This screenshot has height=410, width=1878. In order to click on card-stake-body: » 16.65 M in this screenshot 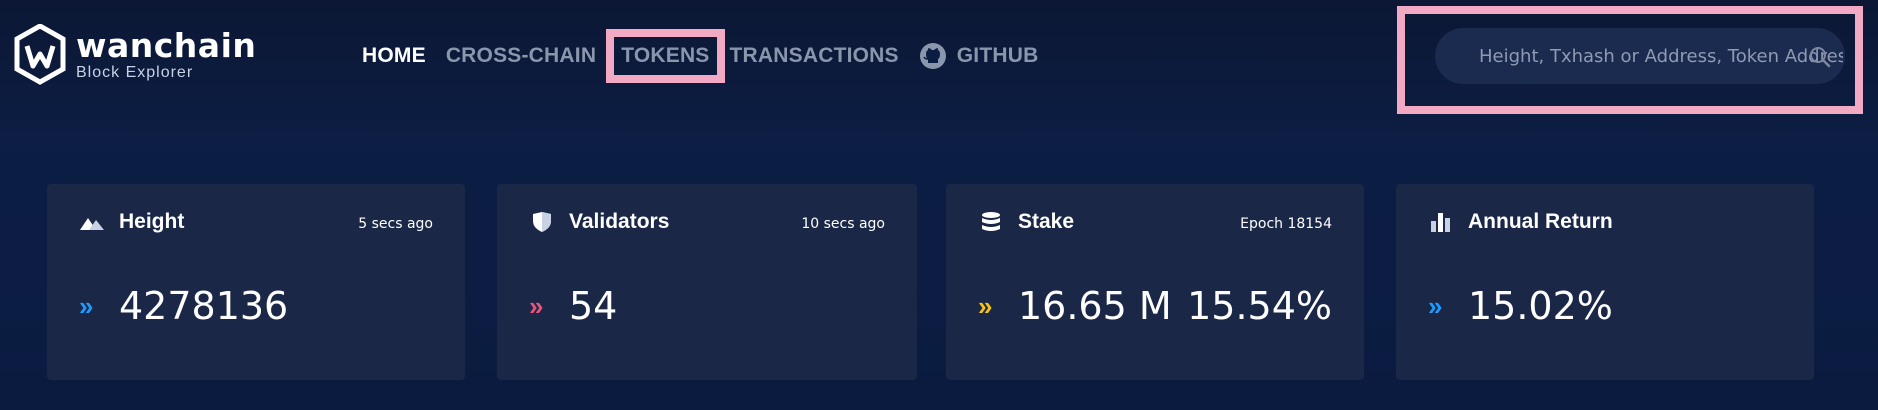, I will do `click(1075, 306)`.